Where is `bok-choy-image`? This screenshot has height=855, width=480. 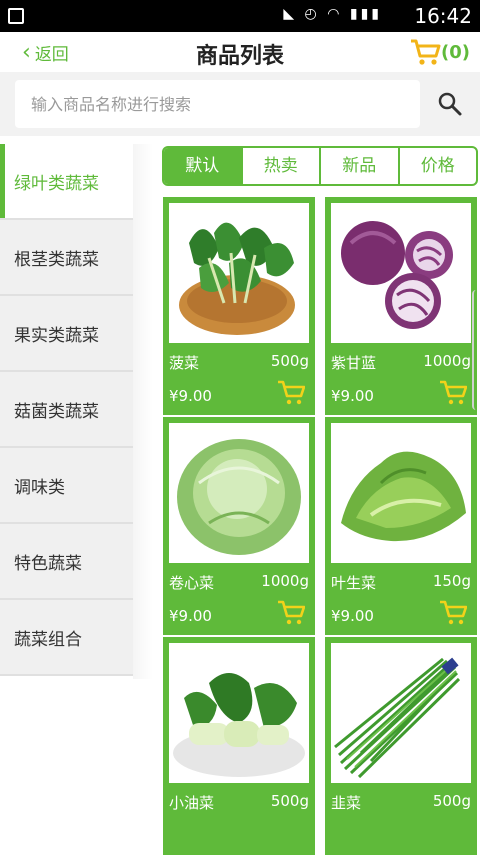
bok-choy-image is located at coordinates (239, 713).